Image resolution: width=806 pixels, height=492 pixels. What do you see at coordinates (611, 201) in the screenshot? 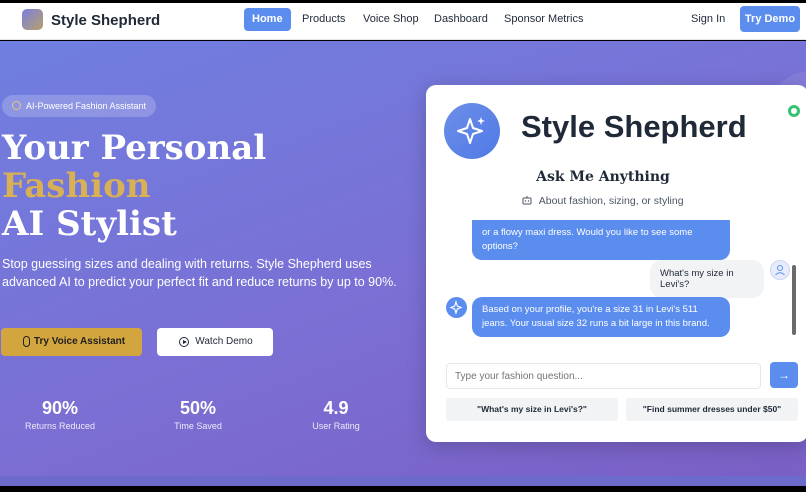
I see `about-label: About fashion, sizing, or styling` at bounding box center [611, 201].